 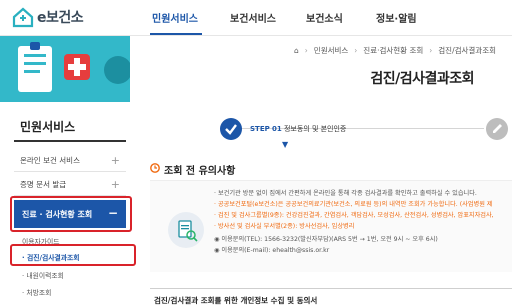 I want to click on subitem-label: 내원이력조회, so click(x=45, y=276).